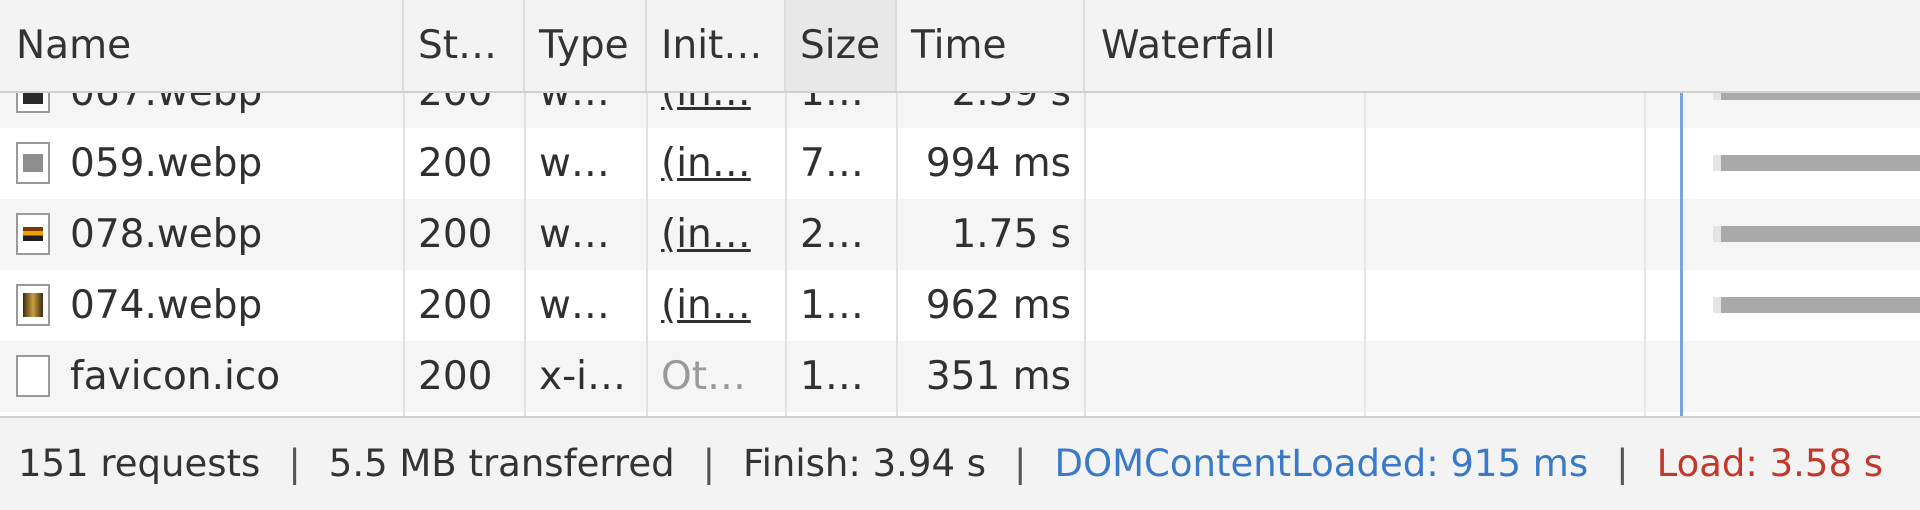 This screenshot has height=510, width=1920. Describe the element at coordinates (991, 110) in the screenshot. I see `time-cell: 2.39 s` at that location.